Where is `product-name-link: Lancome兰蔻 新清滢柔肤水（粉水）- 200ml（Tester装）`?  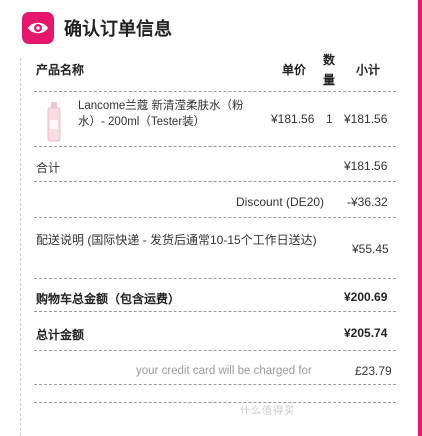 product-name-link: Lancome兰蔻 新清滢柔肤水（粉水）- 200ml（Tester装） is located at coordinates (173, 114).